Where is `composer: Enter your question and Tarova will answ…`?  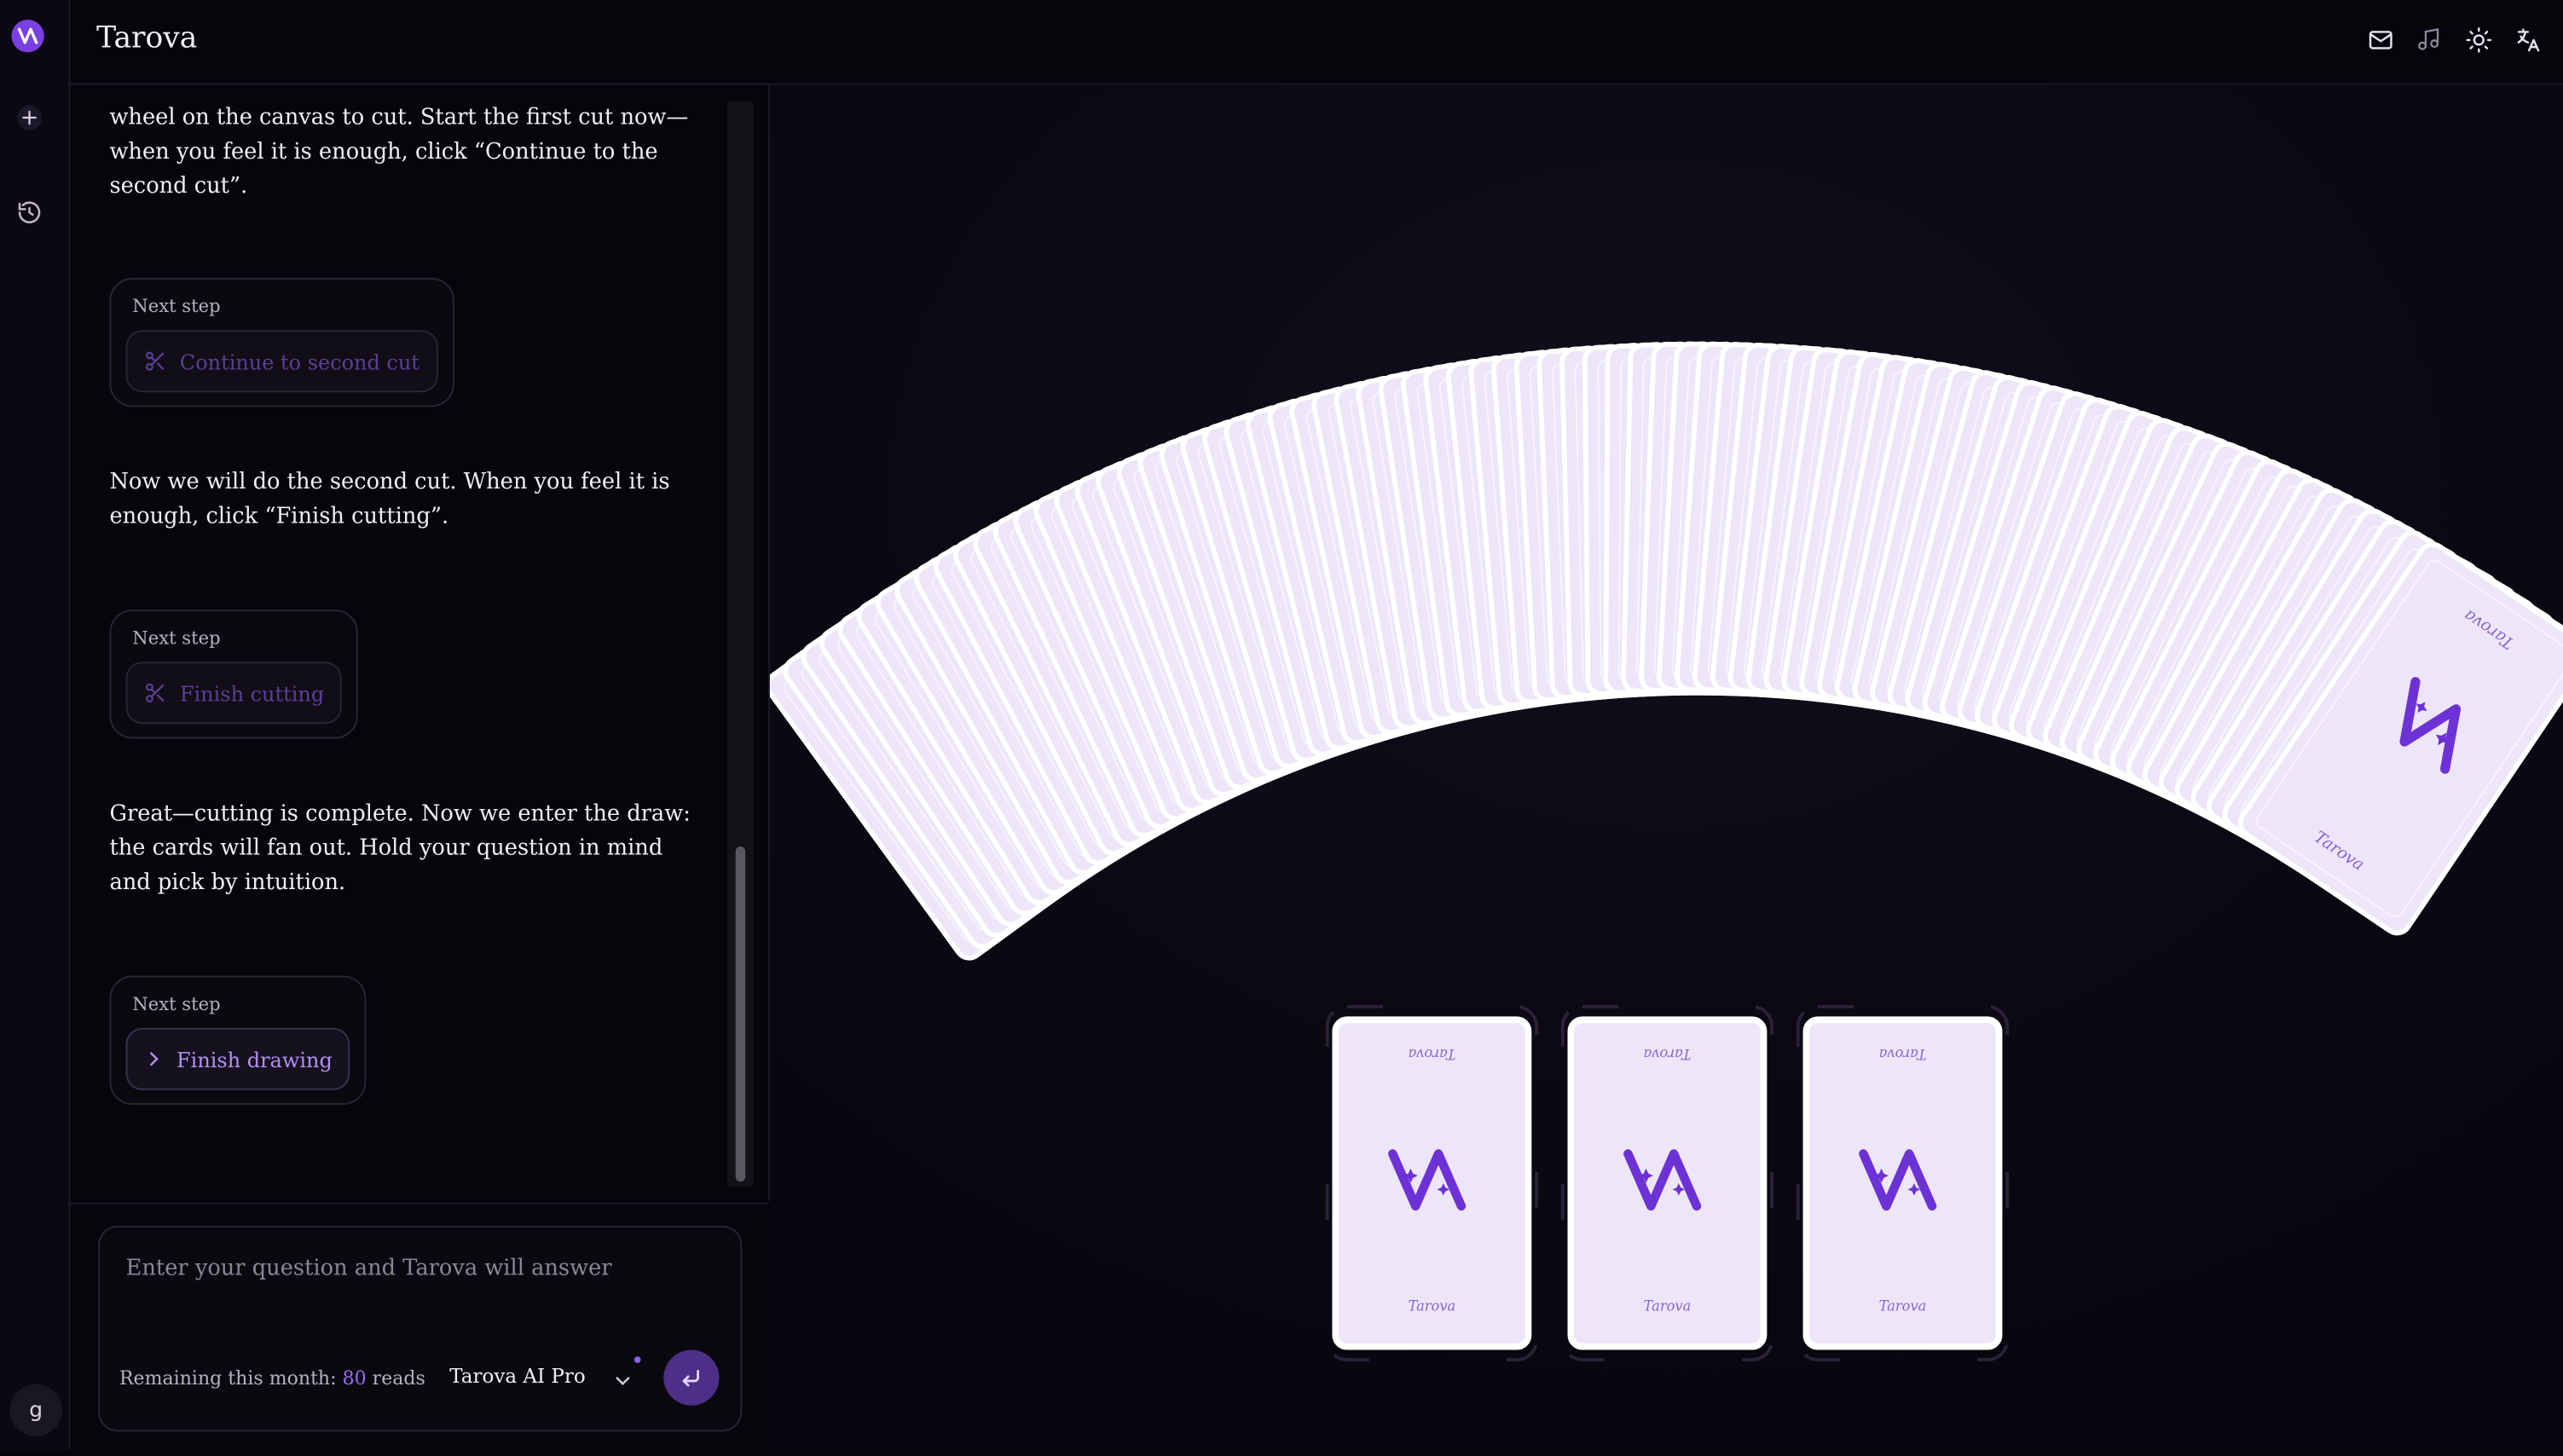 composer: Enter your question and Tarova will answ… is located at coordinates (420, 1327).